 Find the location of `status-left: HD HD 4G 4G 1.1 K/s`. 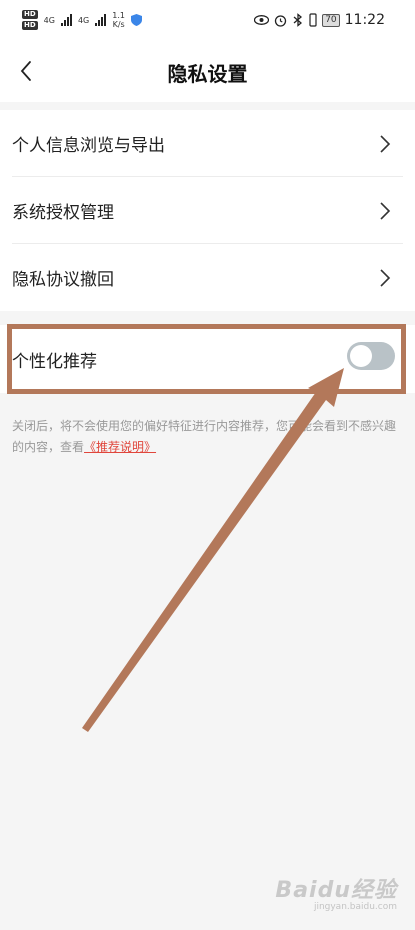

status-left: HD HD 4G 4G 1.1 K/s is located at coordinates (82, 20).